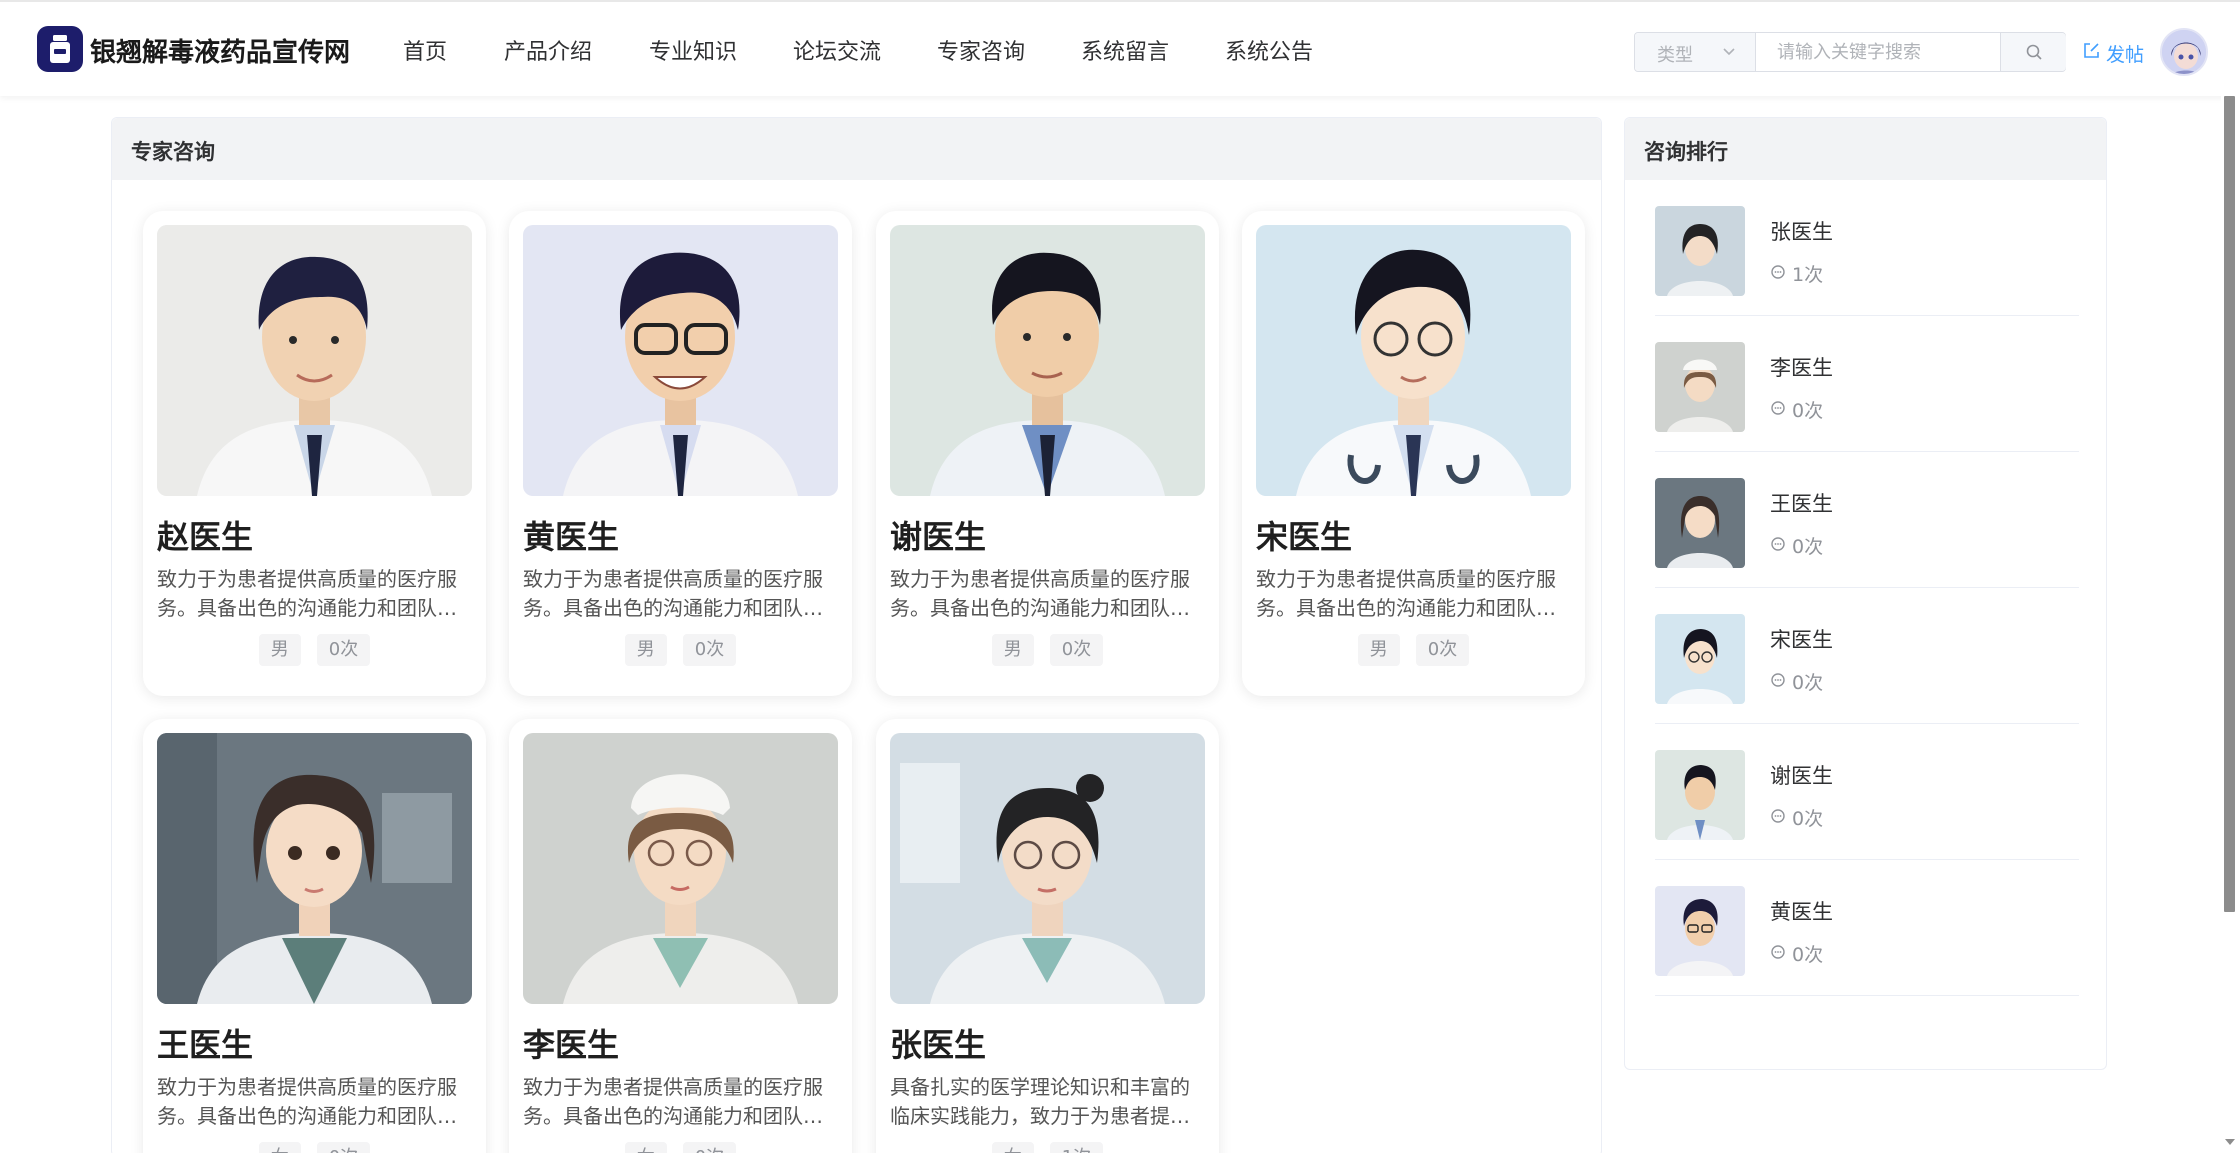  I want to click on site-logo, so click(60, 49).